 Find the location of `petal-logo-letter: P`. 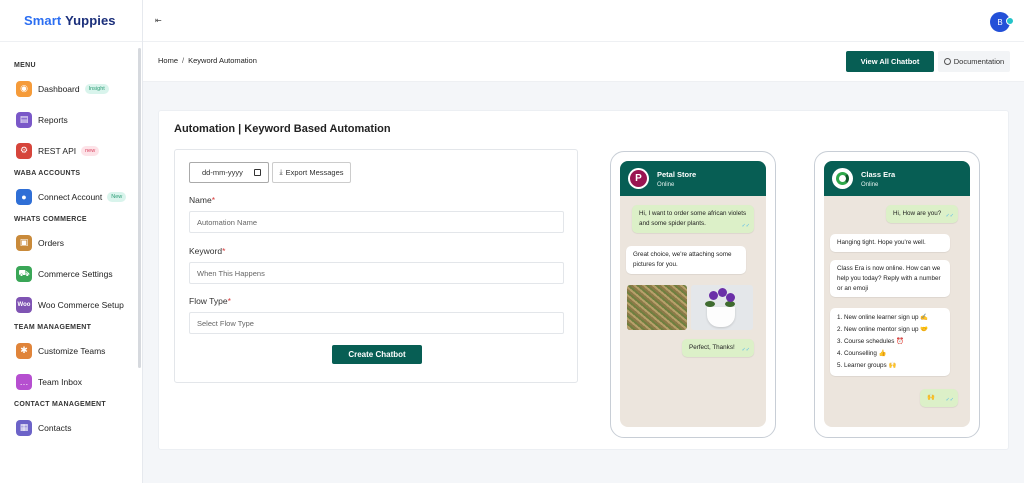

petal-logo-letter: P is located at coordinates (638, 178).